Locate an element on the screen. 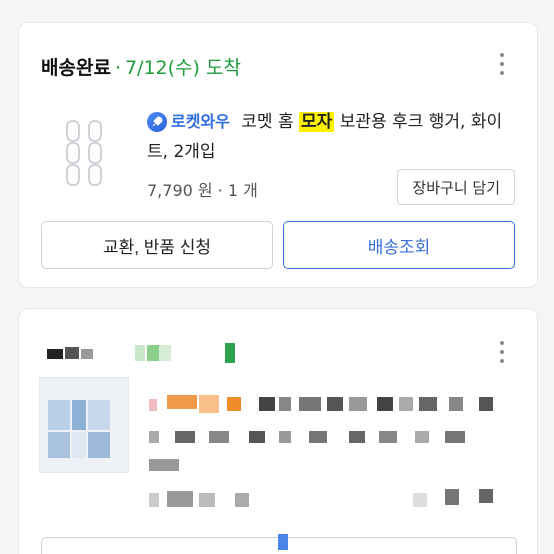 This screenshot has width=554, height=554. product-name-prefix: 코멧 홈 is located at coordinates (267, 122).